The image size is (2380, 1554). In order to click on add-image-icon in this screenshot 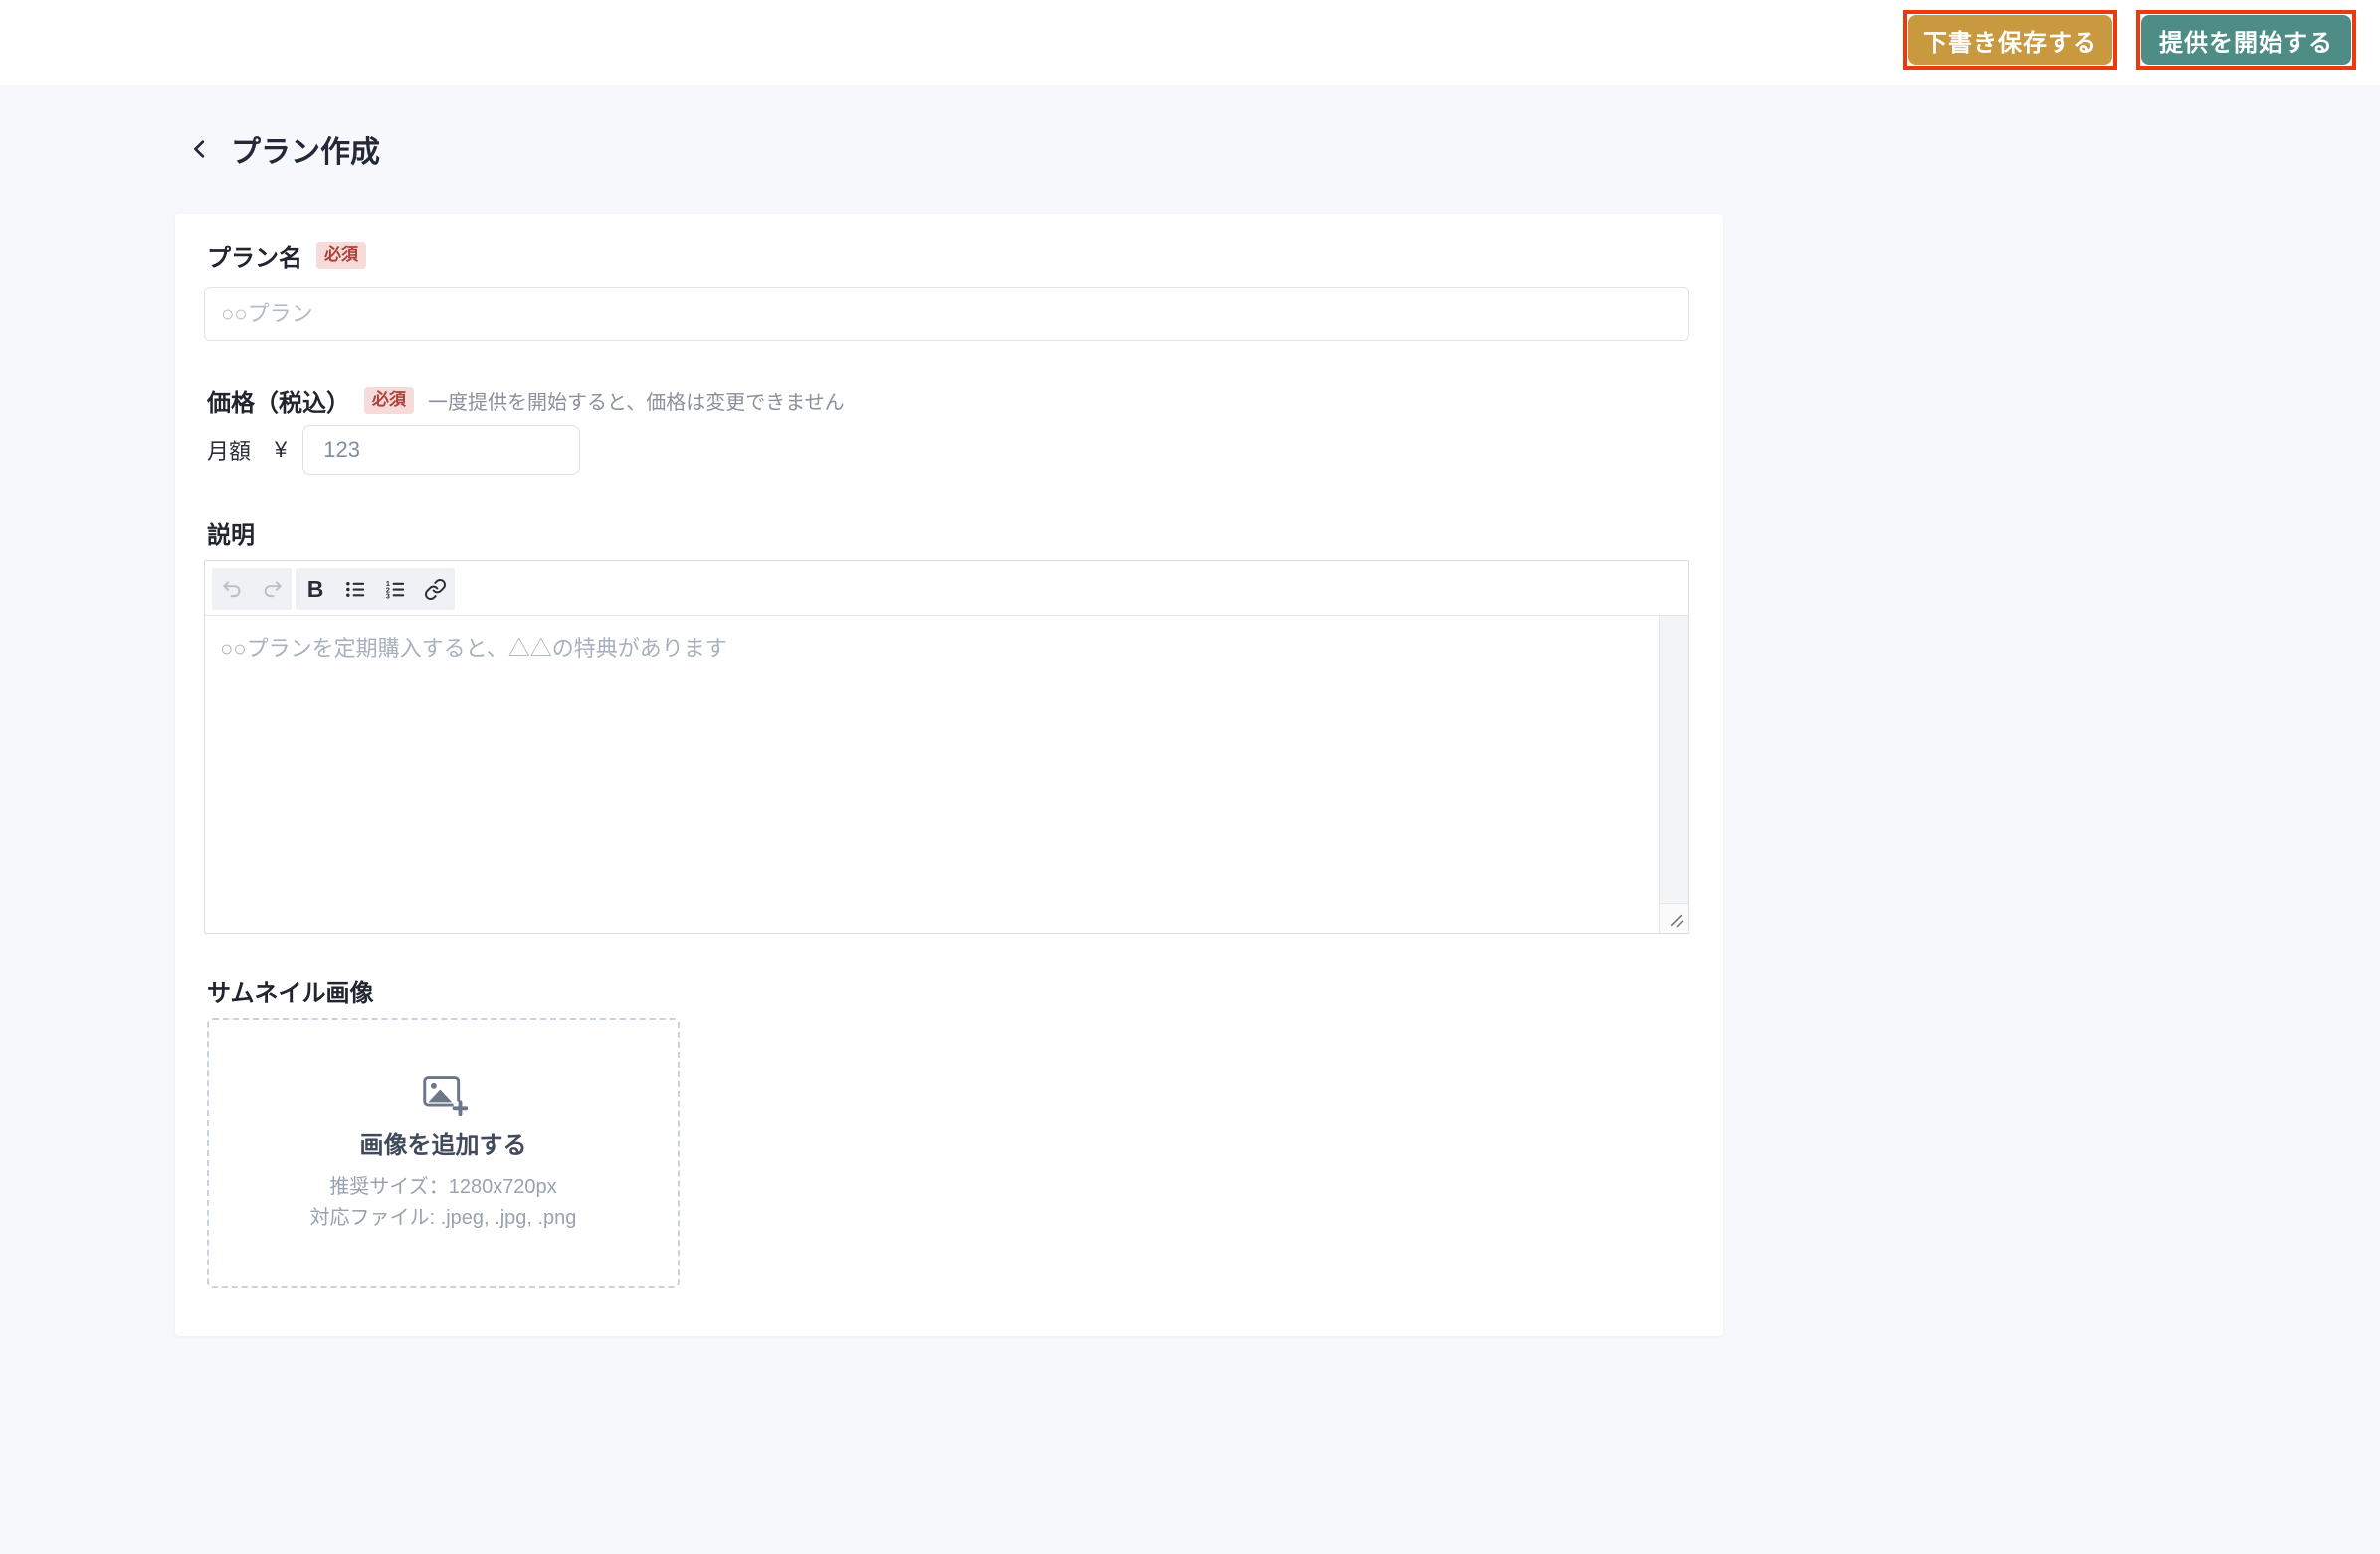, I will do `click(444, 1095)`.